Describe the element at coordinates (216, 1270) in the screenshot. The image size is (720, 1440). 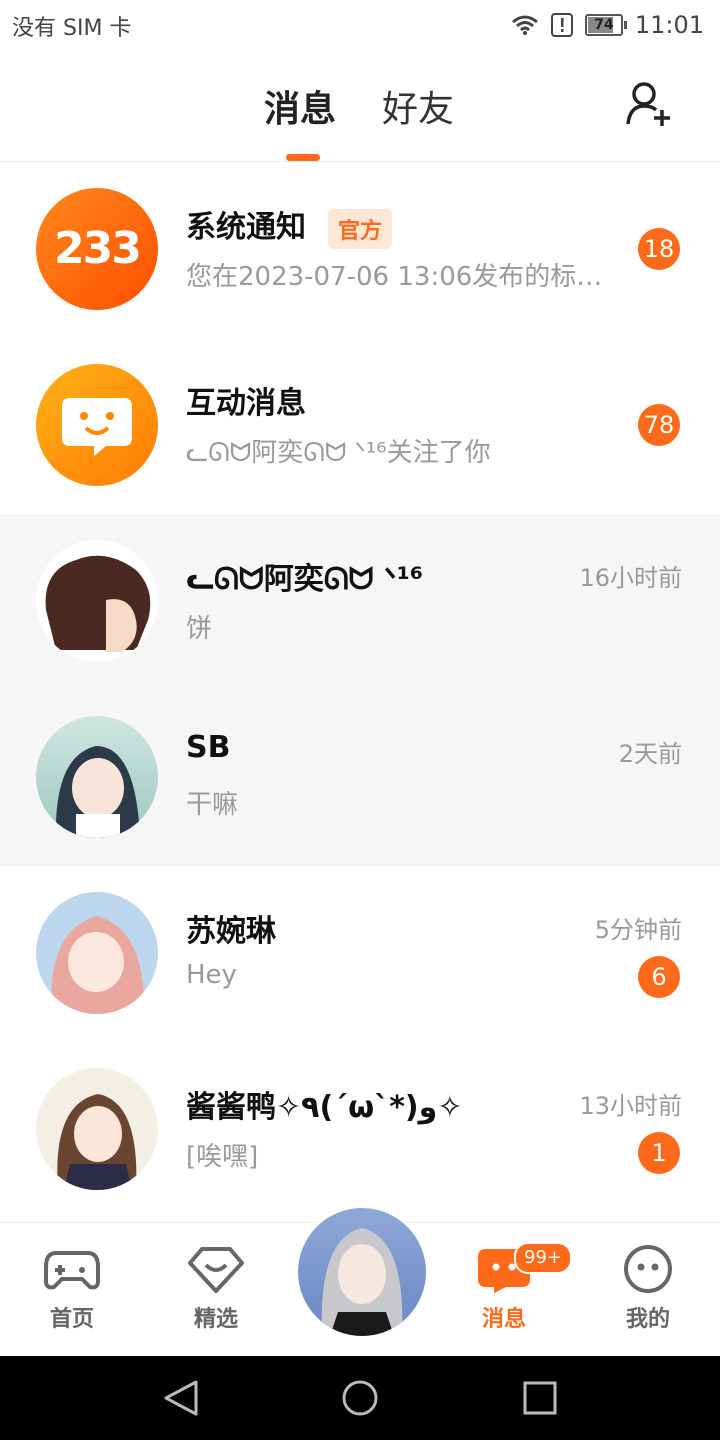
I see `heart-diamond-icon` at that location.